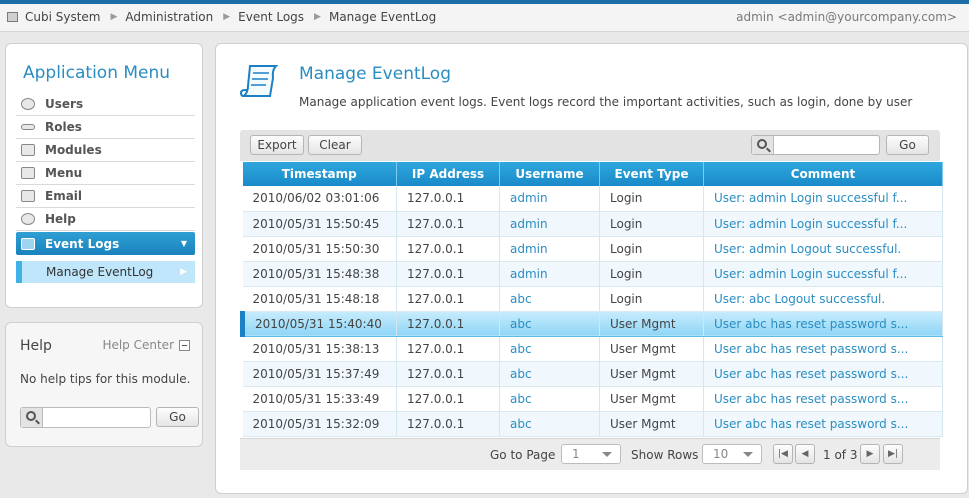 Image resolution: width=969 pixels, height=498 pixels. Describe the element at coordinates (105, 104) in the screenshot. I see `sidebar-item-users: Users` at that location.